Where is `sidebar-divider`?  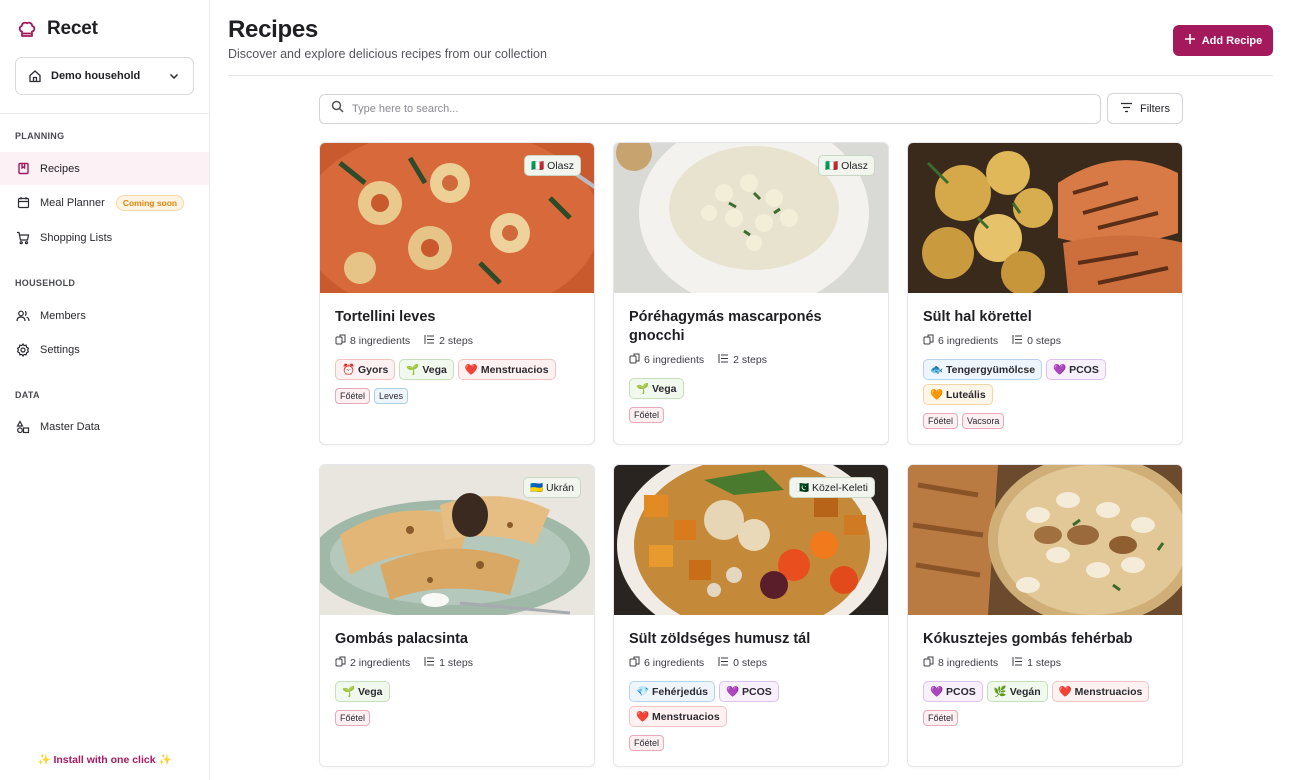
sidebar-divider is located at coordinates (104, 113).